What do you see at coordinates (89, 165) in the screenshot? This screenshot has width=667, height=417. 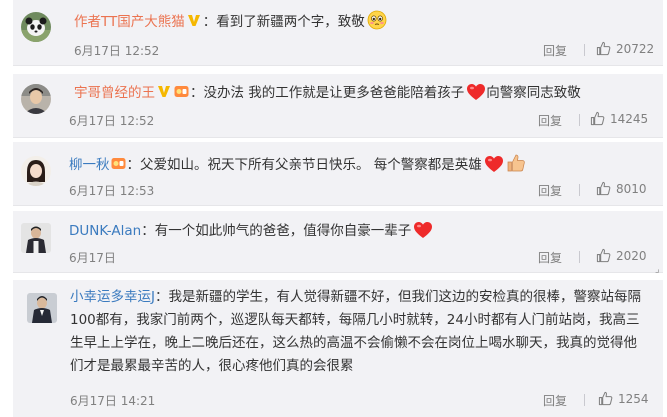 I see `username-link: 柳一秋` at bounding box center [89, 165].